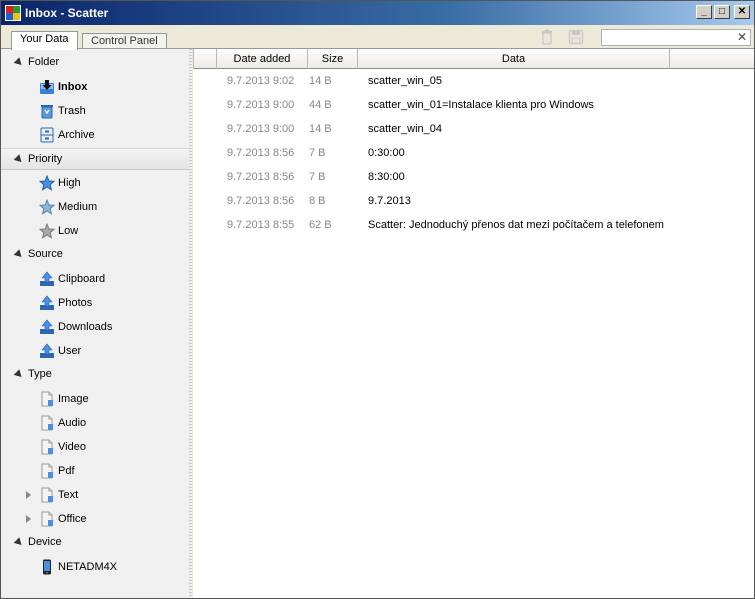  I want to click on sidebar-item-low: Low, so click(95, 231).